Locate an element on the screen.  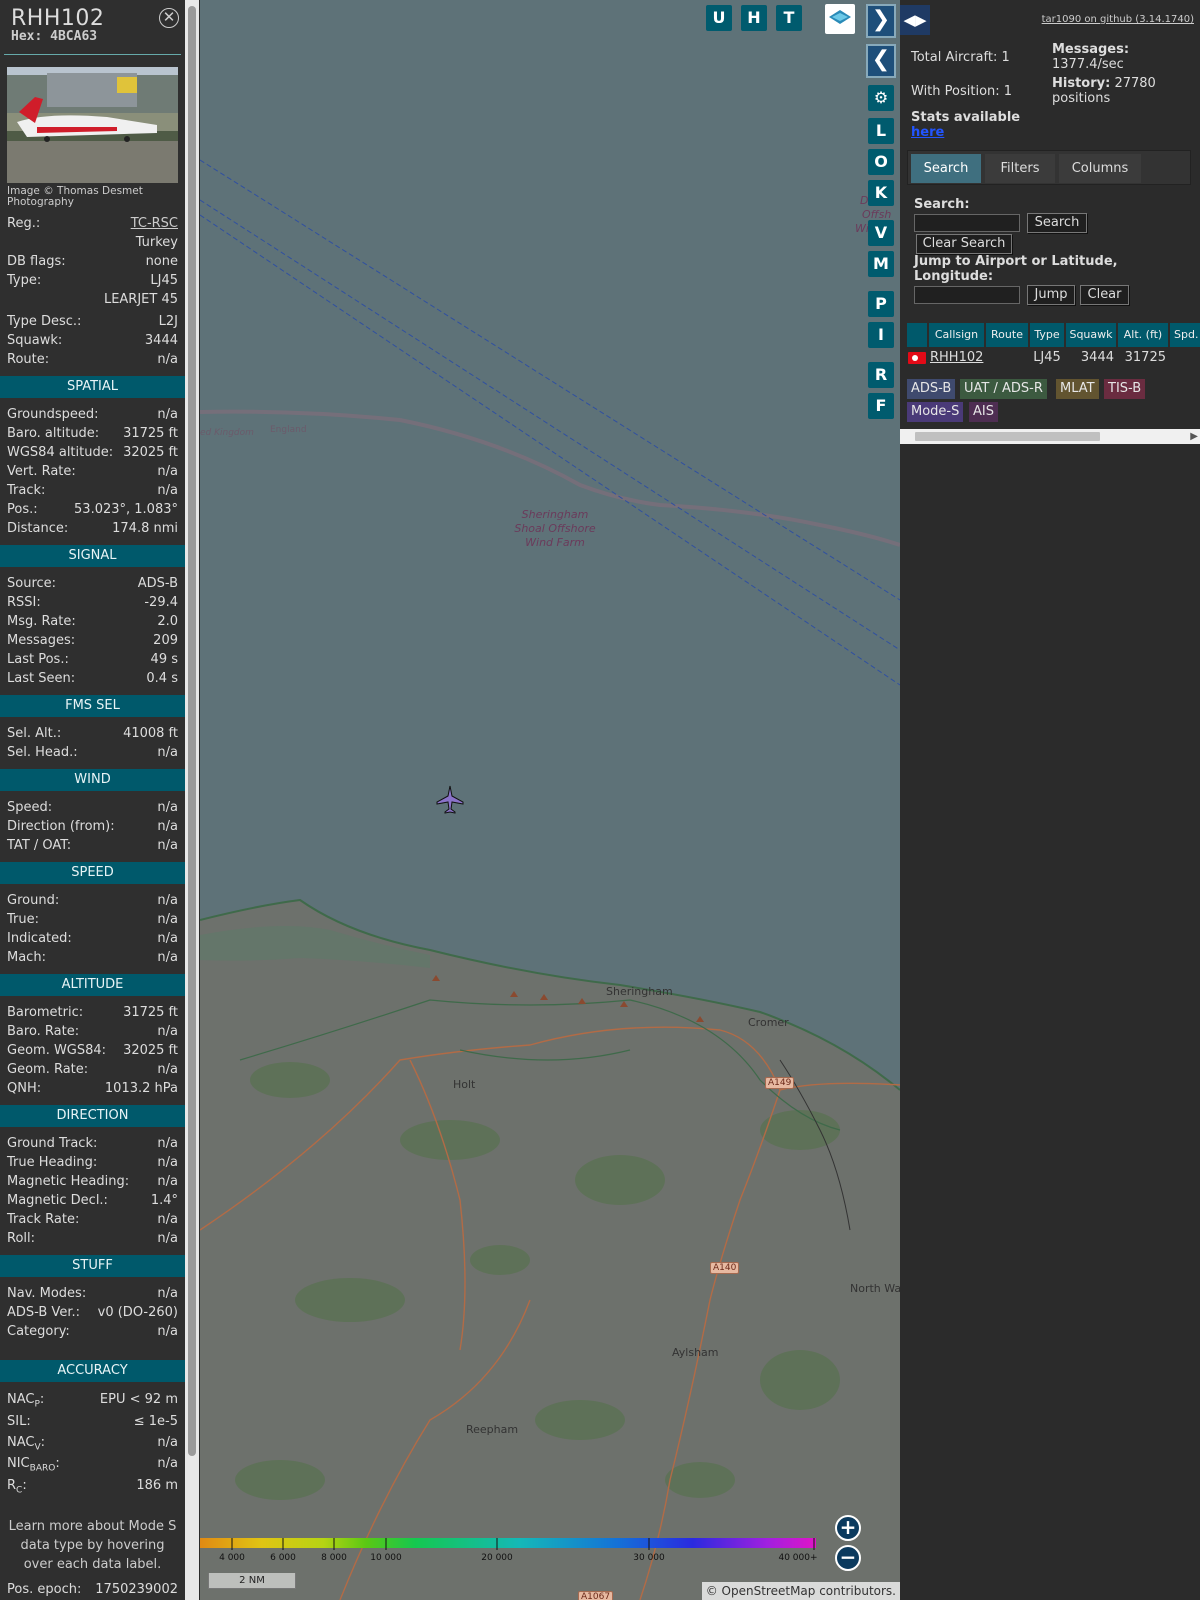
altitude-label: Geom. Rate: is located at coordinates (47, 1069).